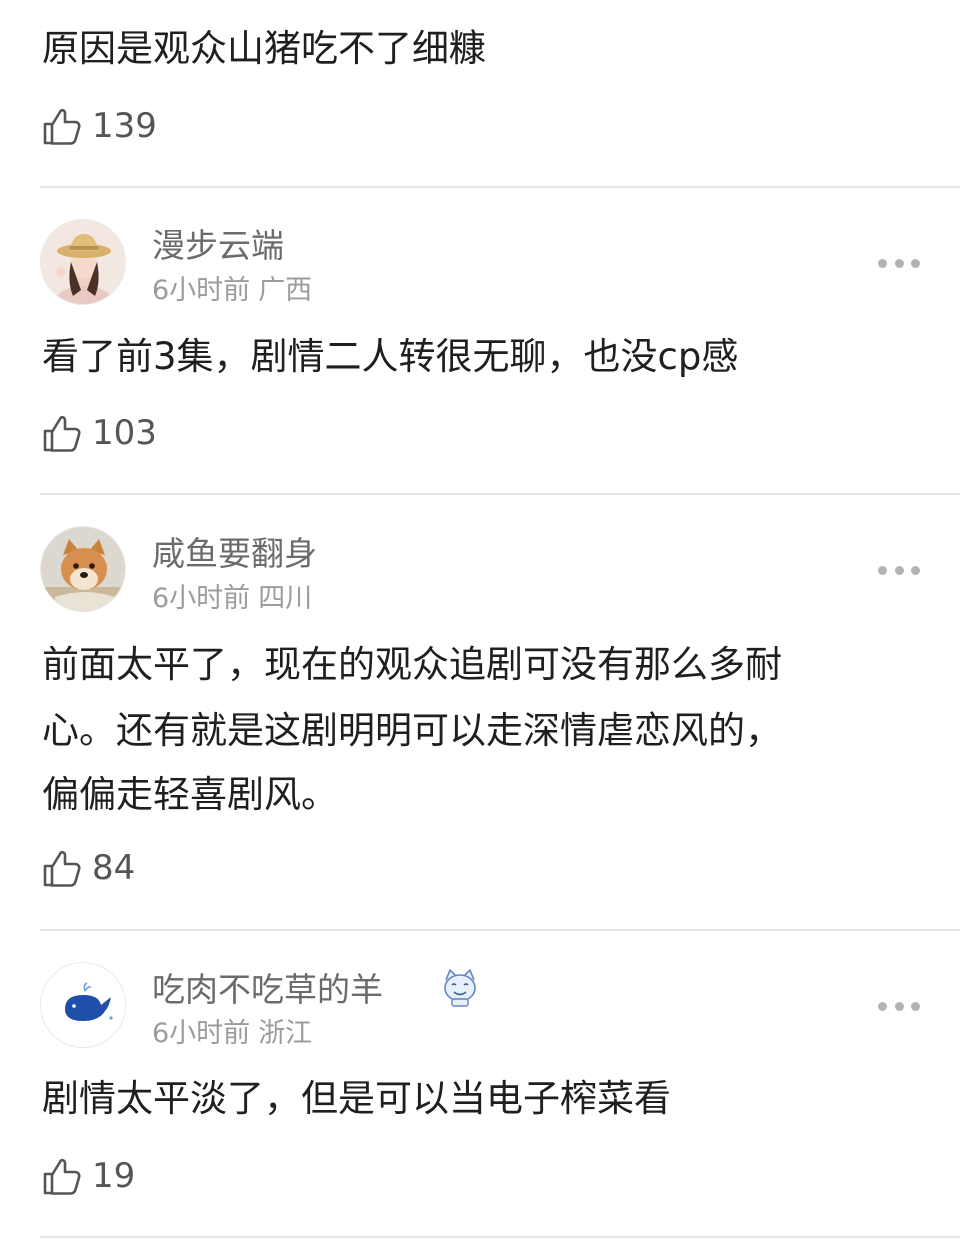 Image resolution: width=960 pixels, height=1240 pixels. What do you see at coordinates (264, 48) in the screenshot?
I see `comment-text: 原因是观众山猪吃不了细糠` at bounding box center [264, 48].